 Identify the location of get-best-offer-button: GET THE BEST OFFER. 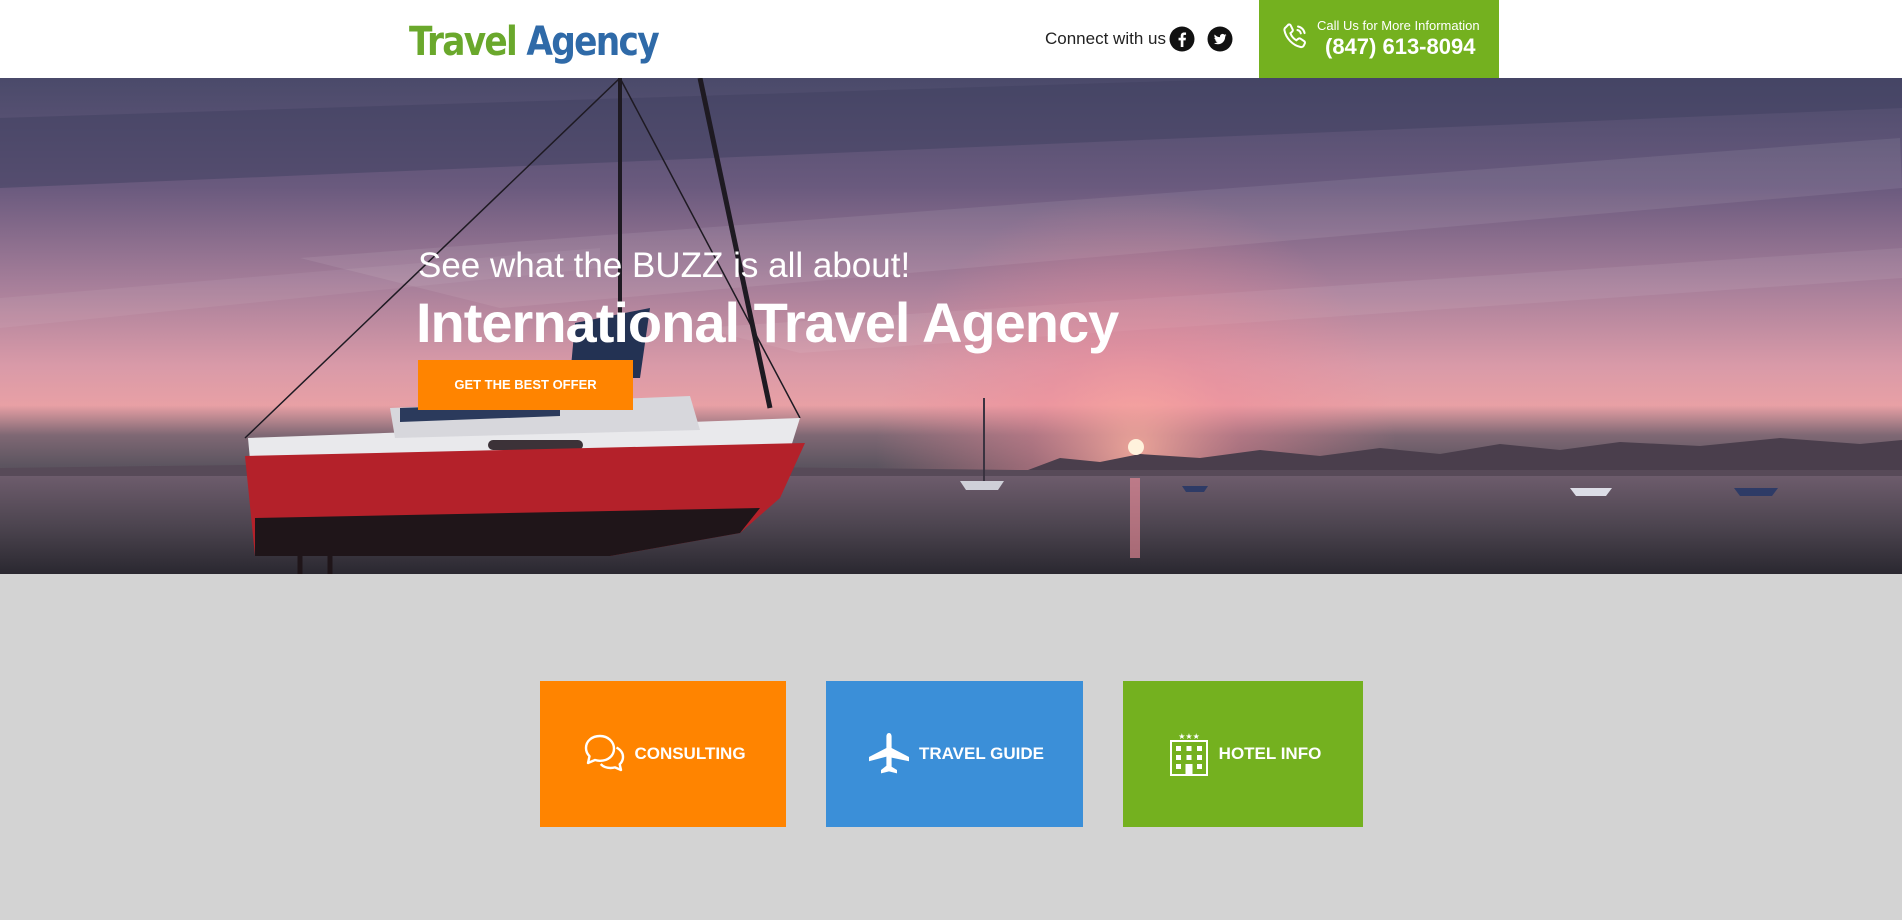
(525, 385).